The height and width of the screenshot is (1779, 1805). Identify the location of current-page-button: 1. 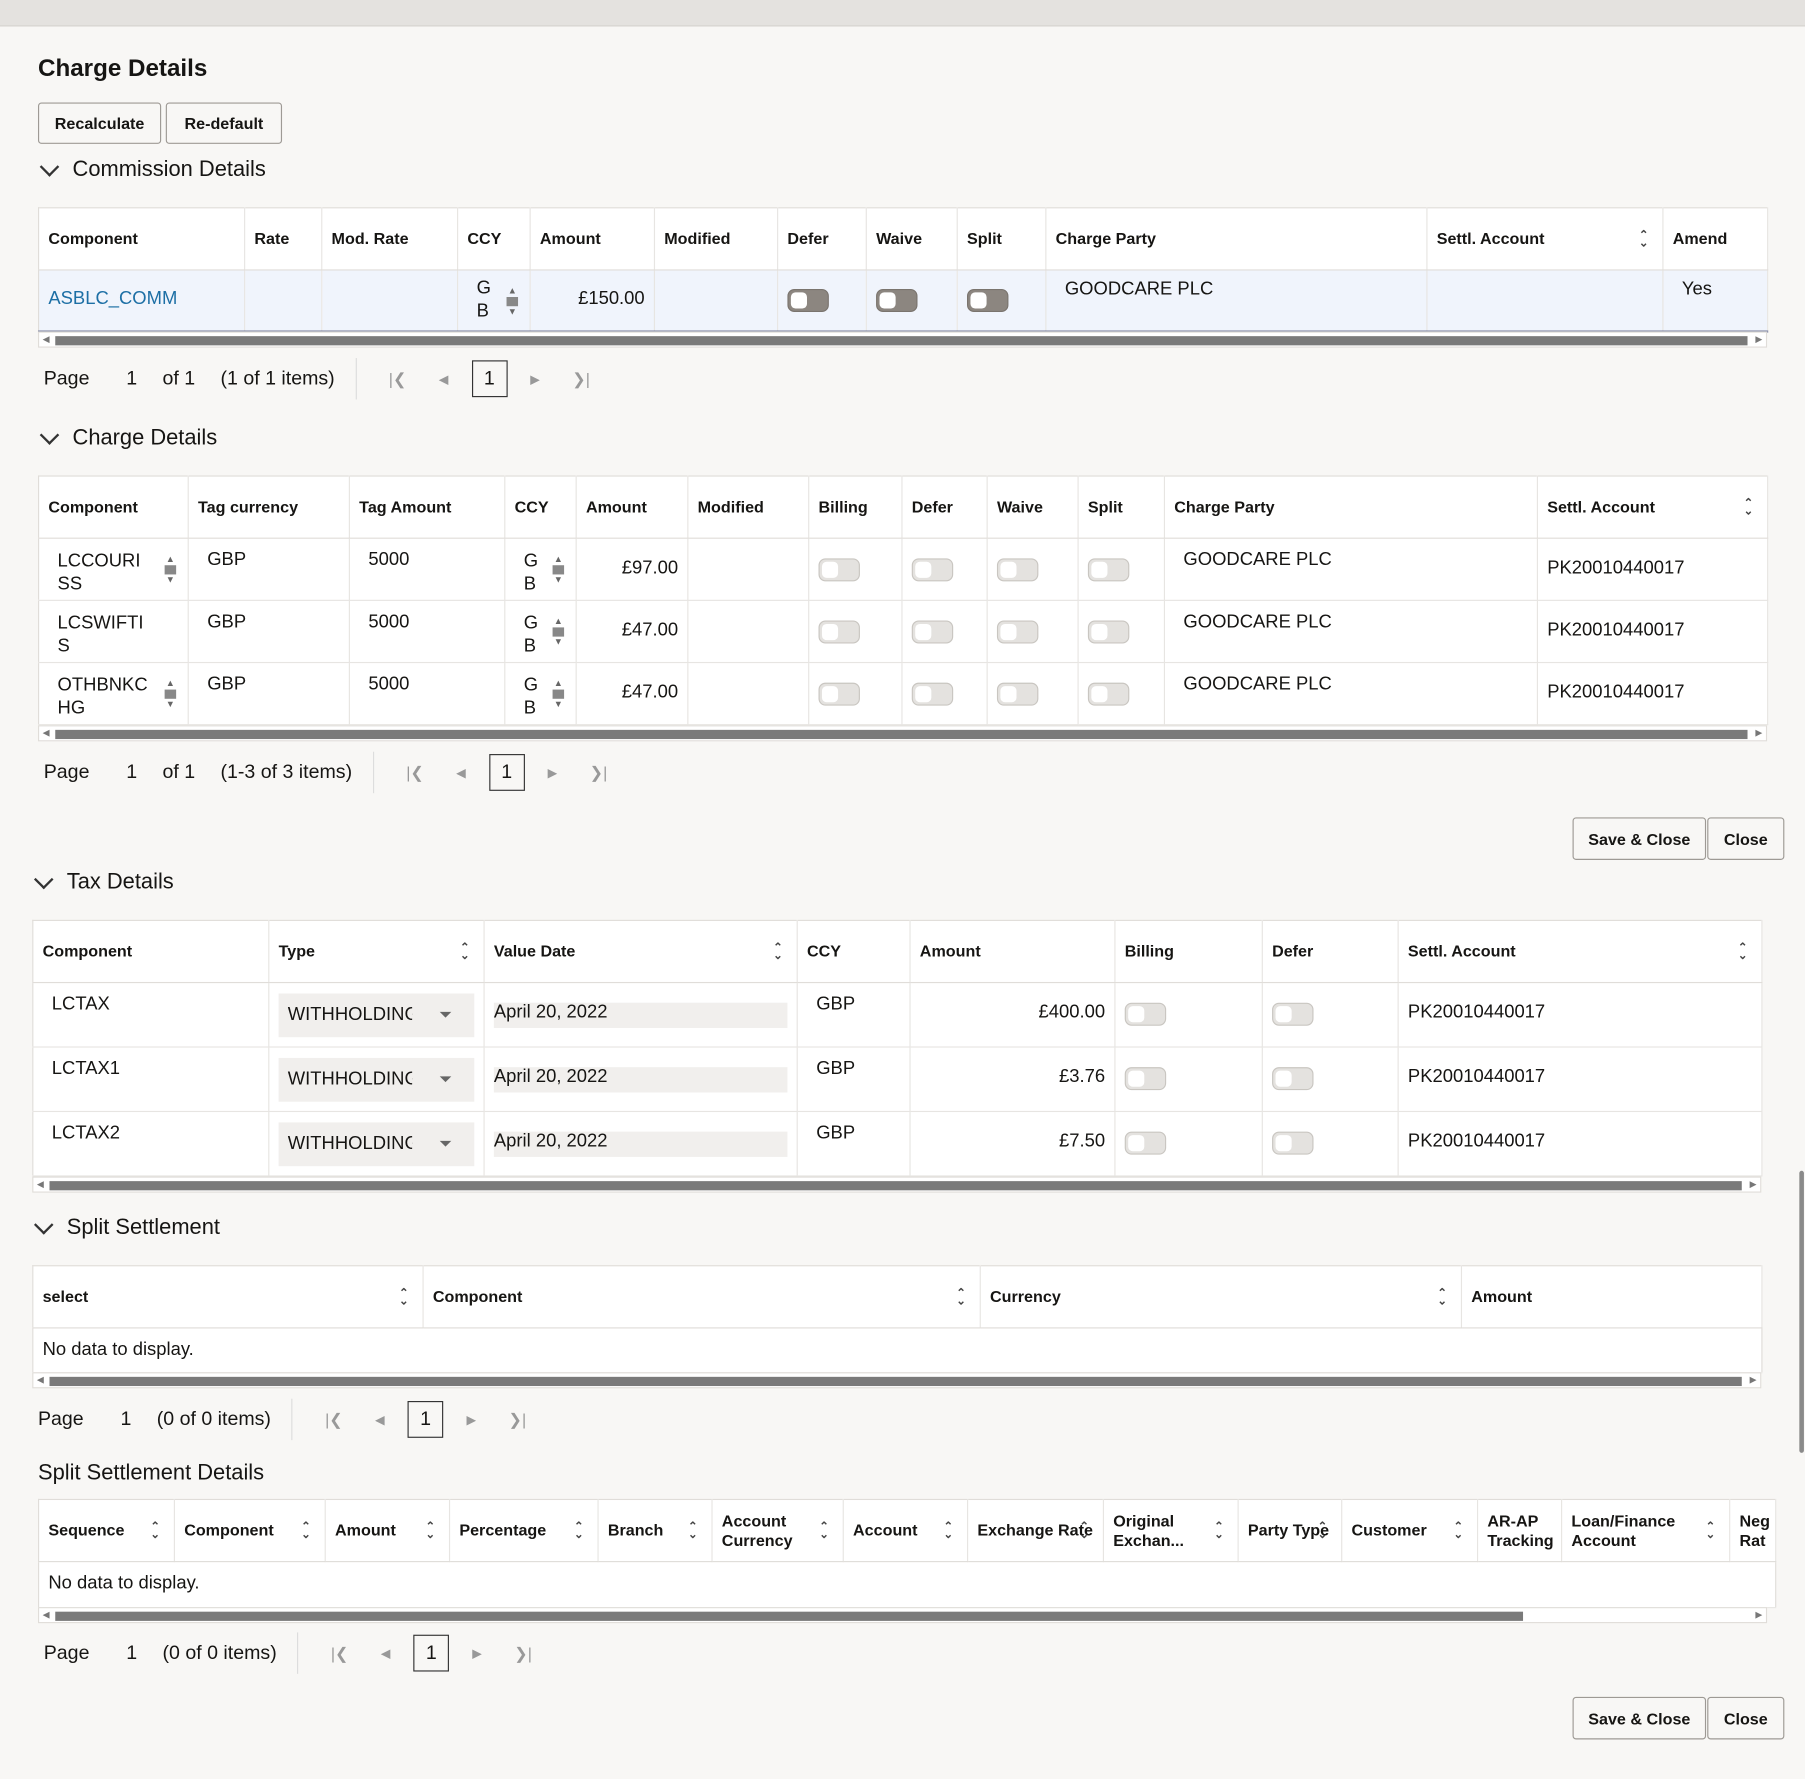
(425, 1419).